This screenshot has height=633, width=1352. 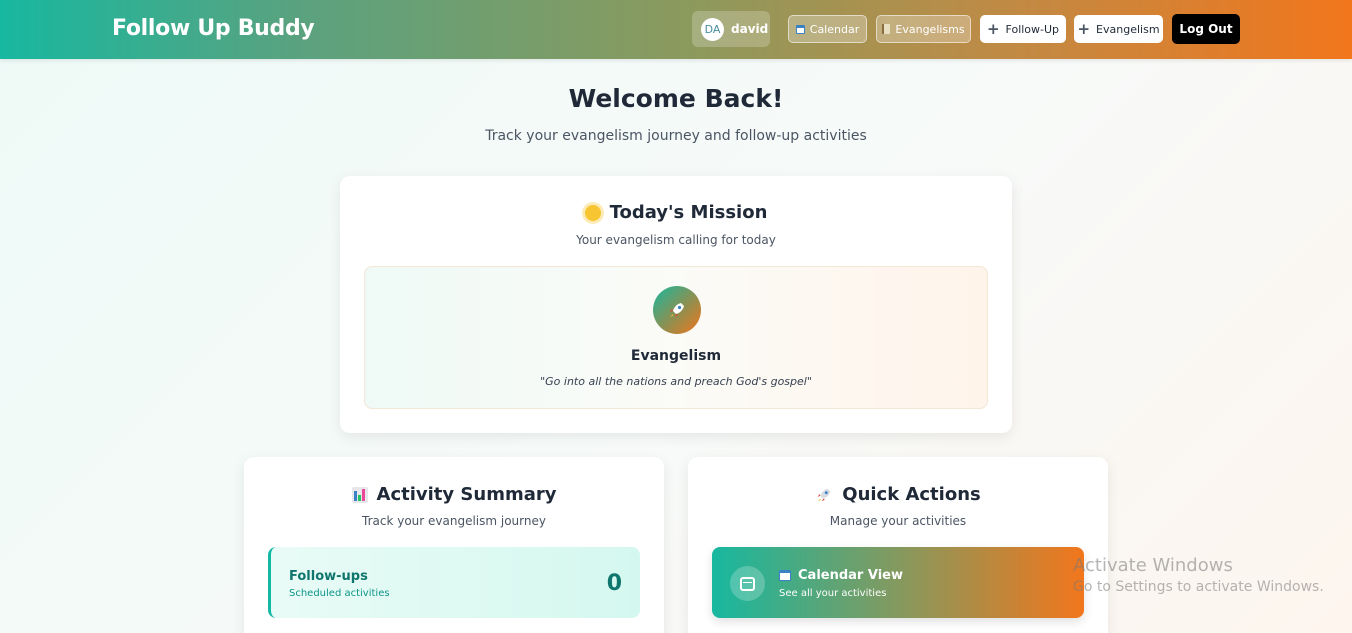 I want to click on actions-title: Quick Actions, so click(x=911, y=494).